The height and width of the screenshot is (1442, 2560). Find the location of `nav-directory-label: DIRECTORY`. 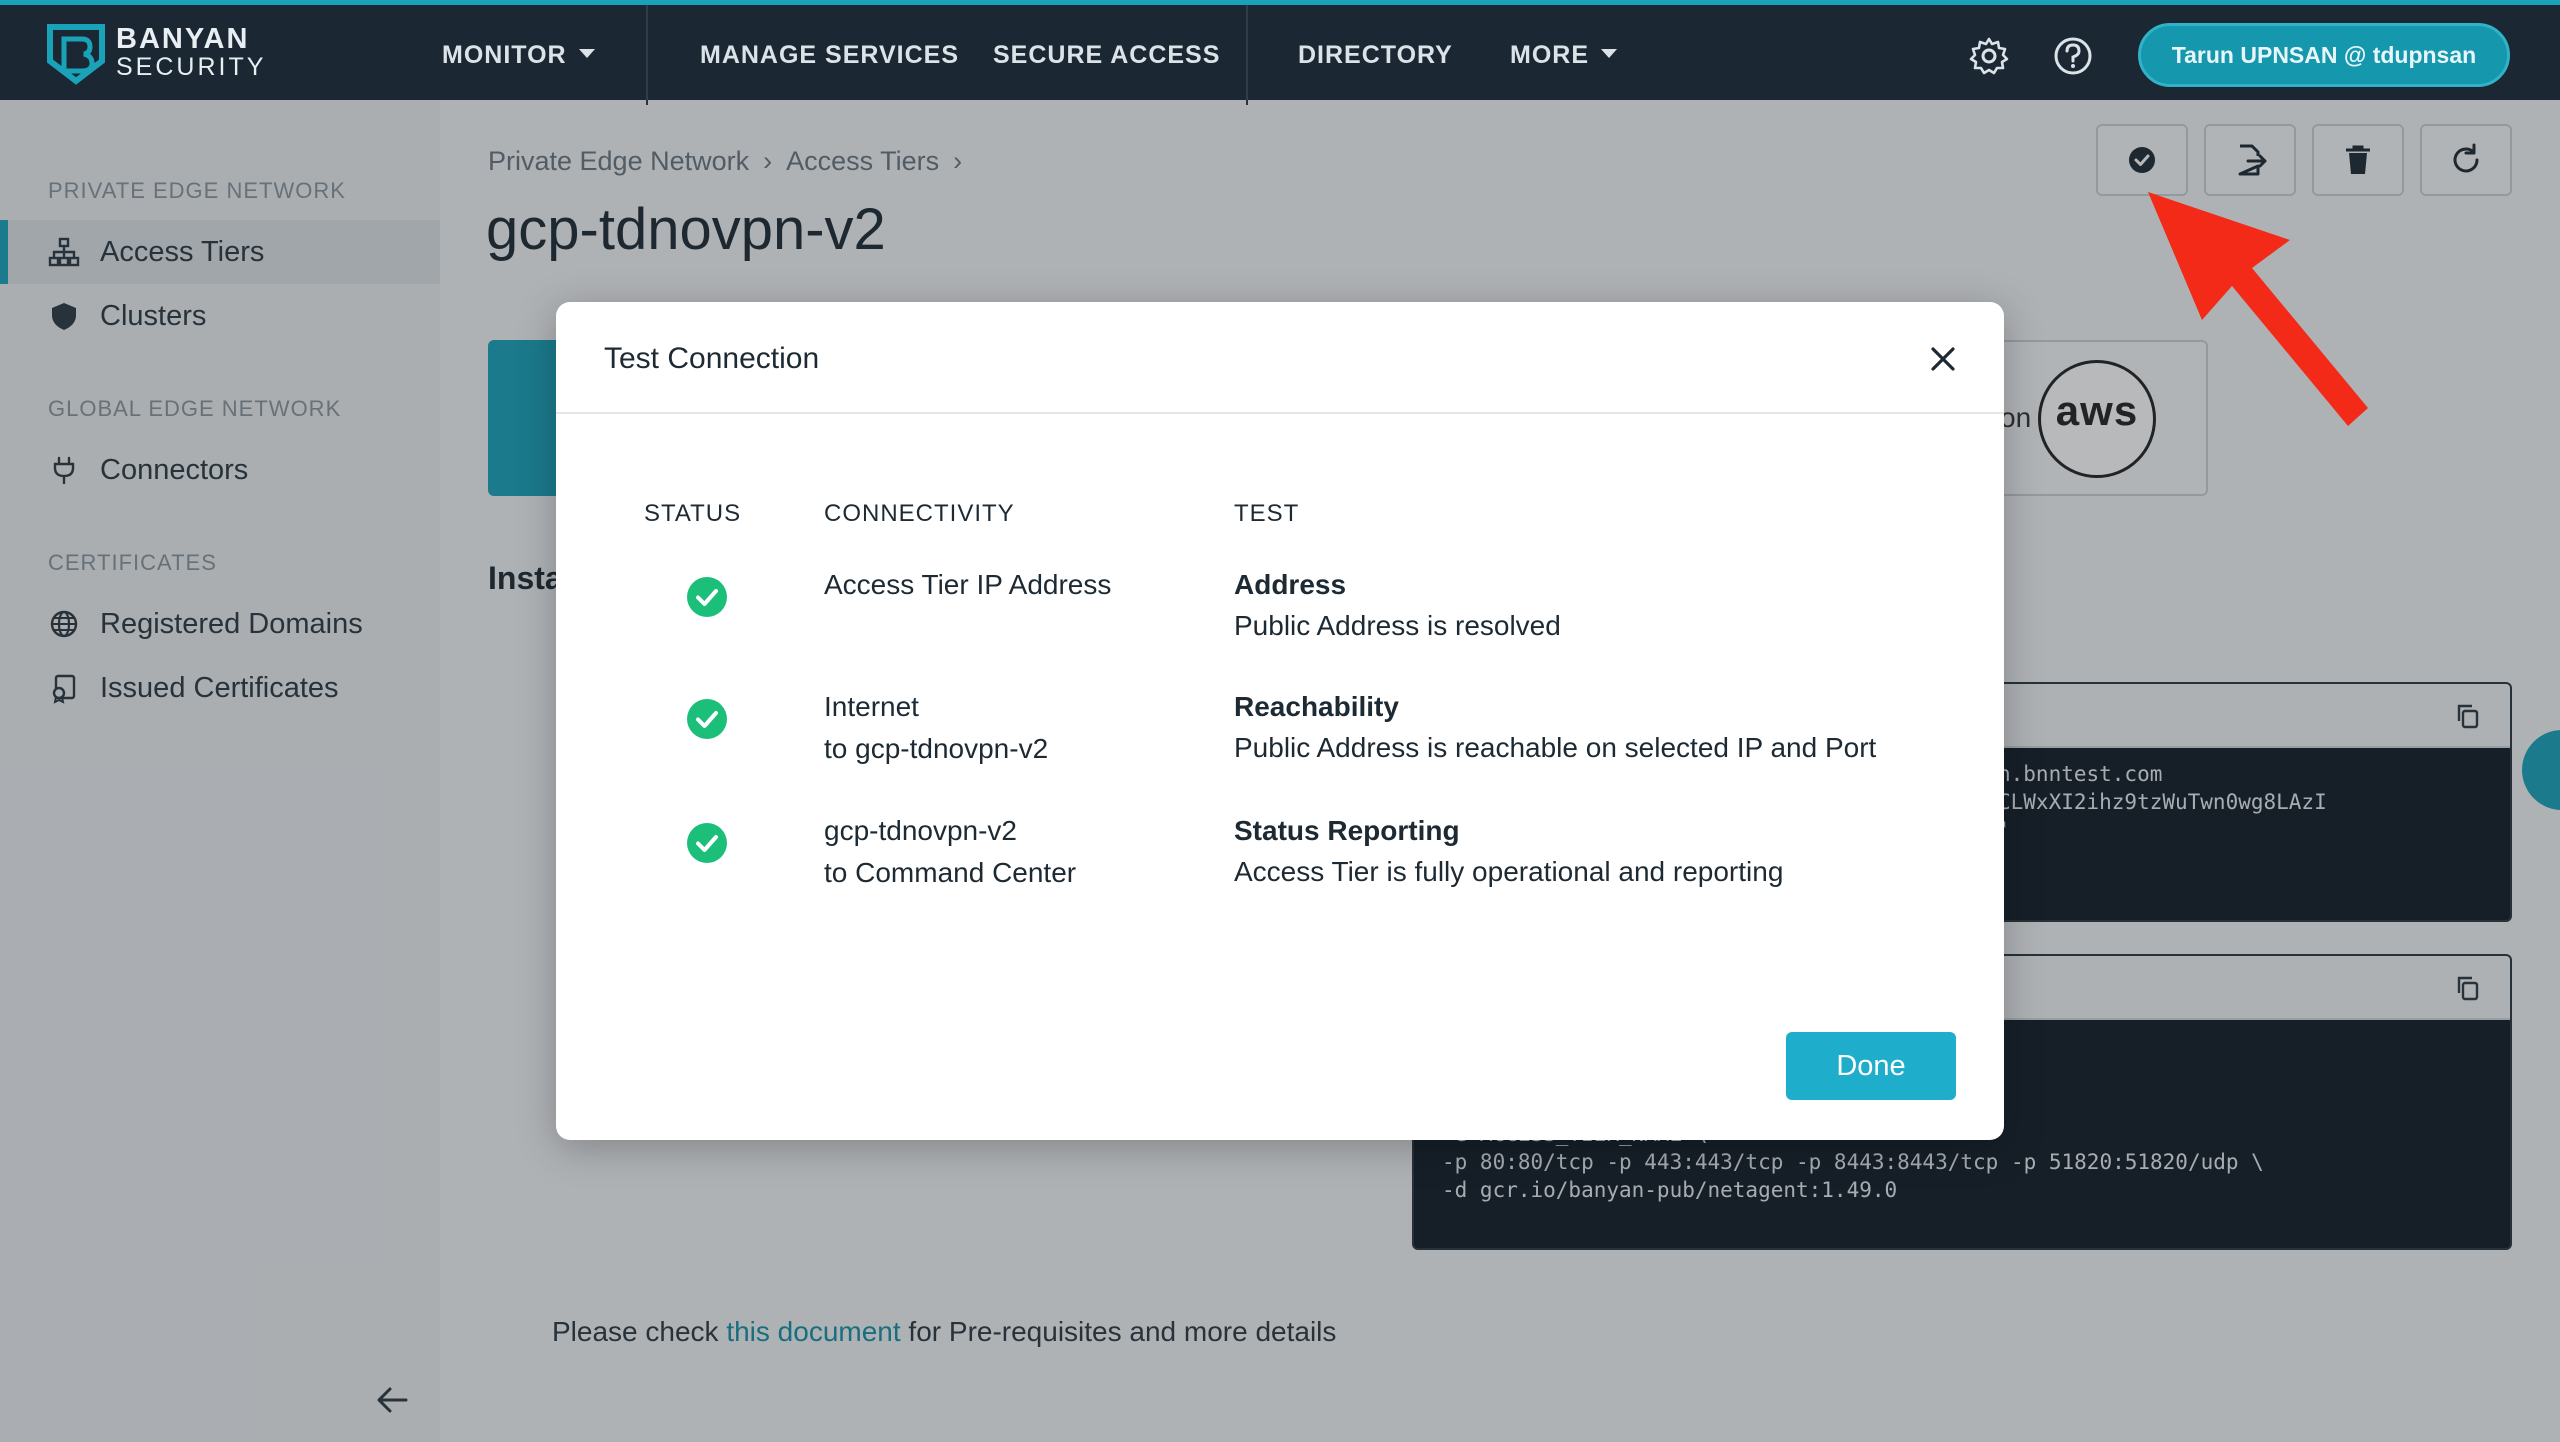

nav-directory-label: DIRECTORY is located at coordinates (1375, 55).